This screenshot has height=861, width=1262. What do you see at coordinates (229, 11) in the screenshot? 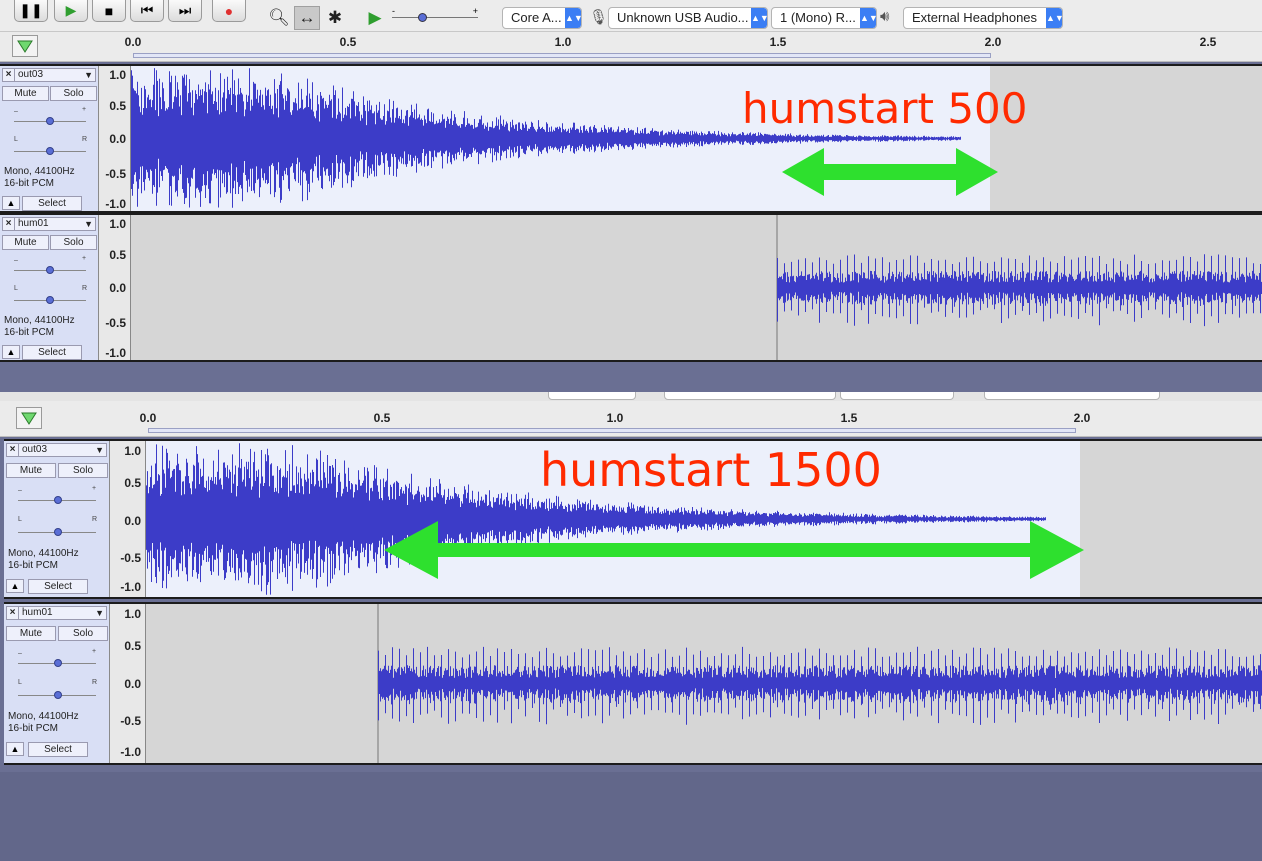
I see `record-button: ●` at bounding box center [229, 11].